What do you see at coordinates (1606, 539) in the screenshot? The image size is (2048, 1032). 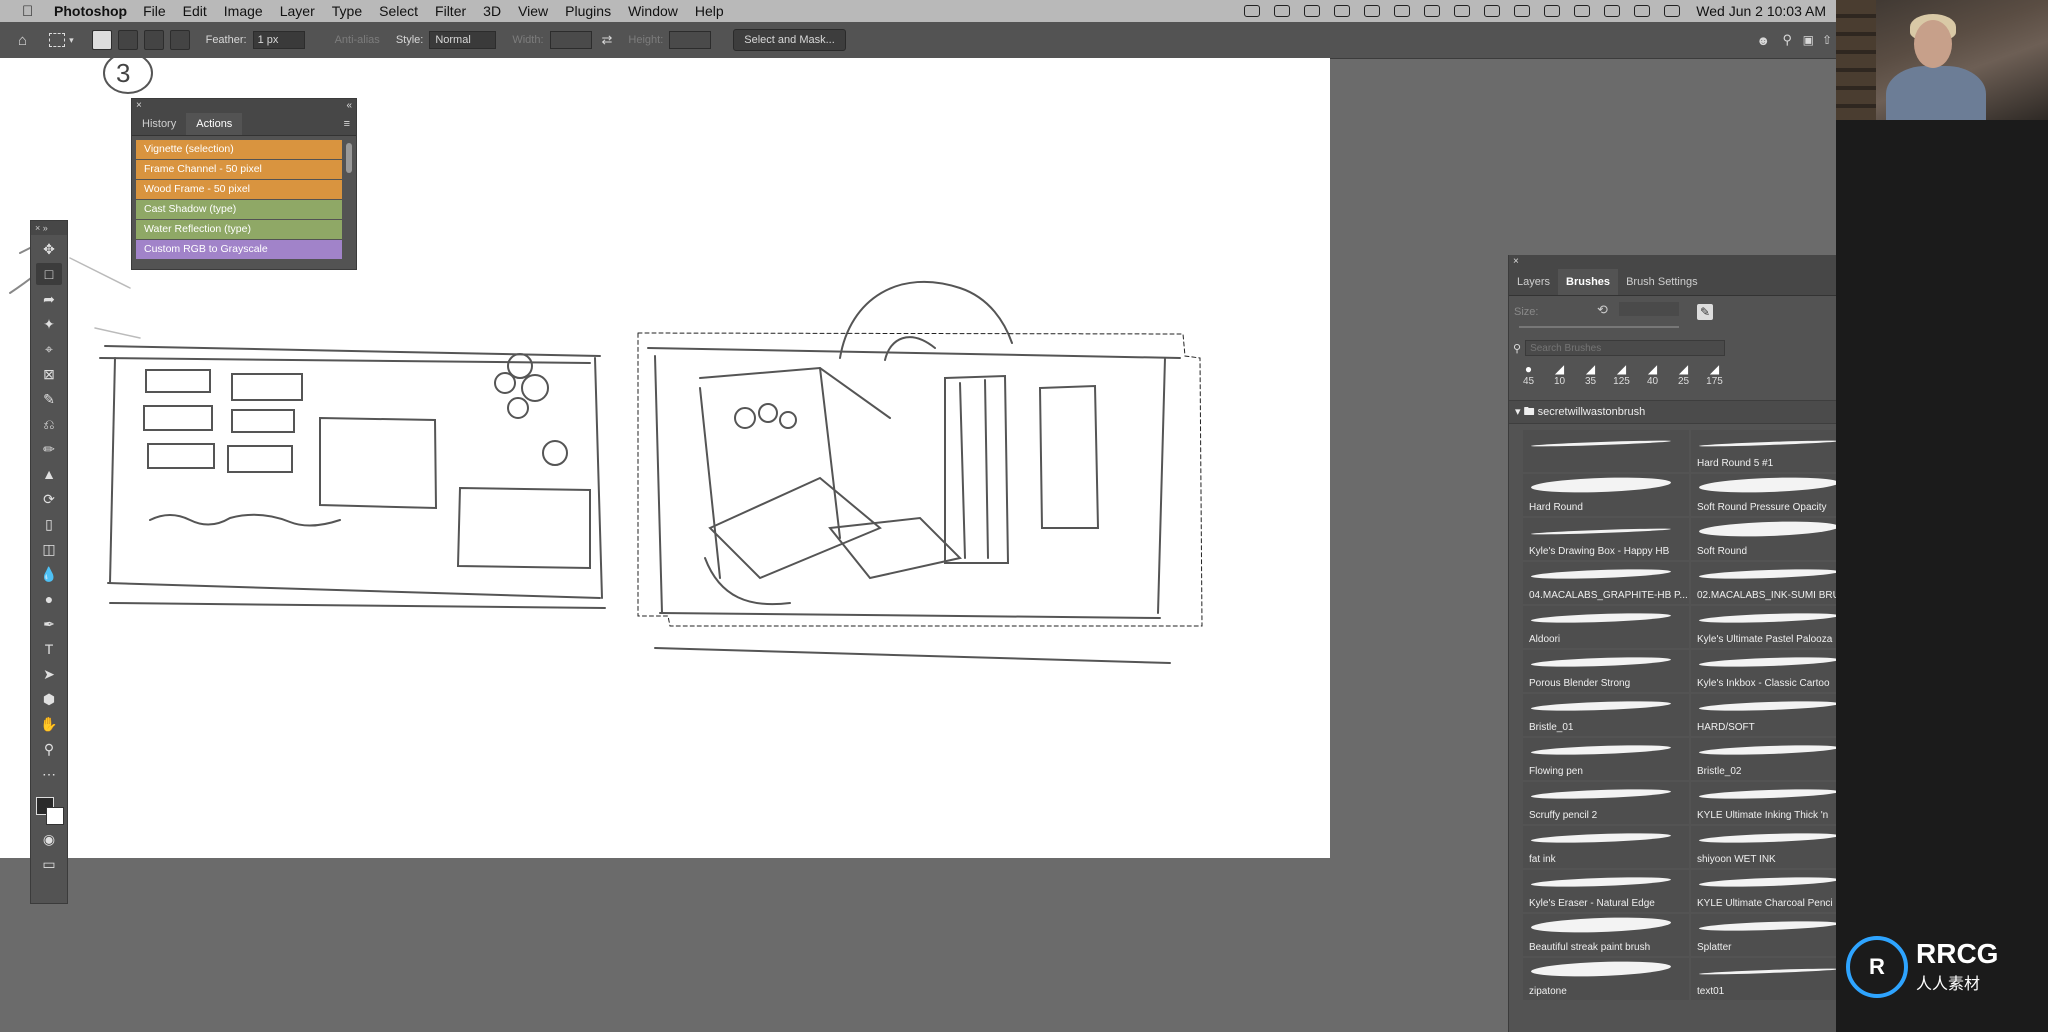 I see `brush-preset: Kyle's Drawing Box - Happy HB` at bounding box center [1606, 539].